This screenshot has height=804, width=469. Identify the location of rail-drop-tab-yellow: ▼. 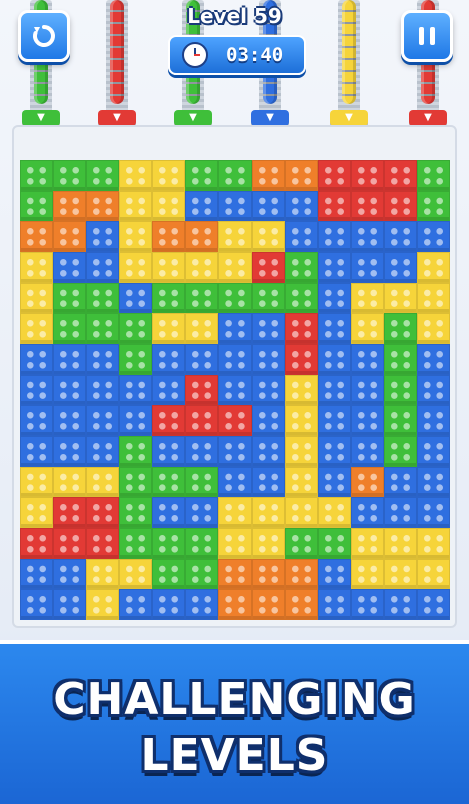
(349, 118).